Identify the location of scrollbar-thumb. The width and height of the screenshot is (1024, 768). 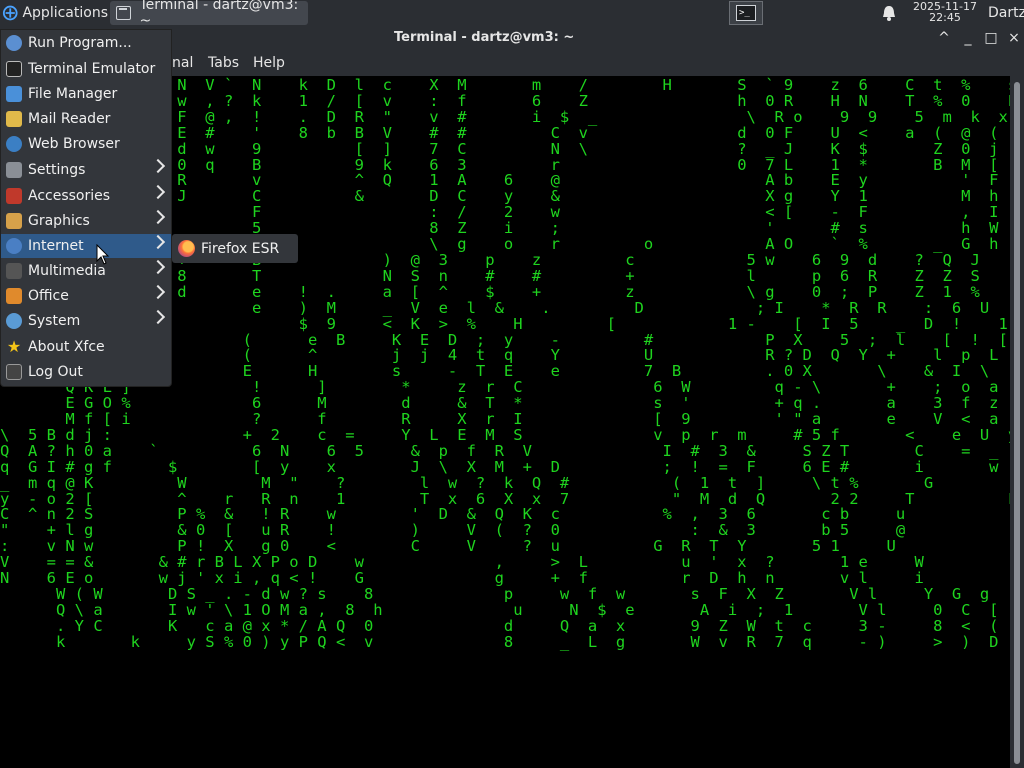
(1017, 423).